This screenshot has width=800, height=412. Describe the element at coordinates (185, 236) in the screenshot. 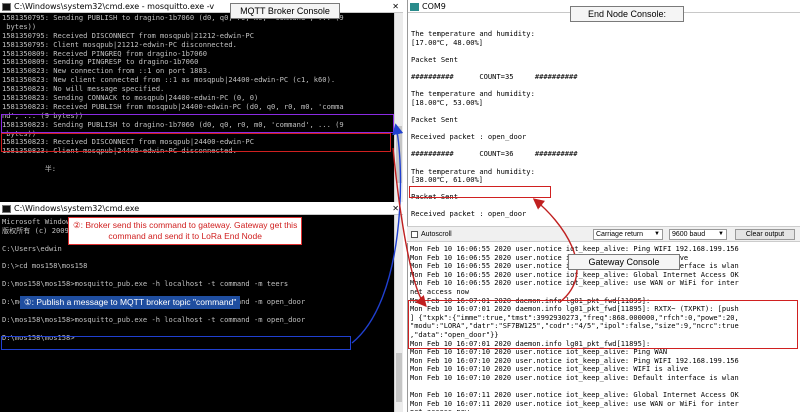

I see `step2-line2: command and send it to LoRa End Node` at that location.